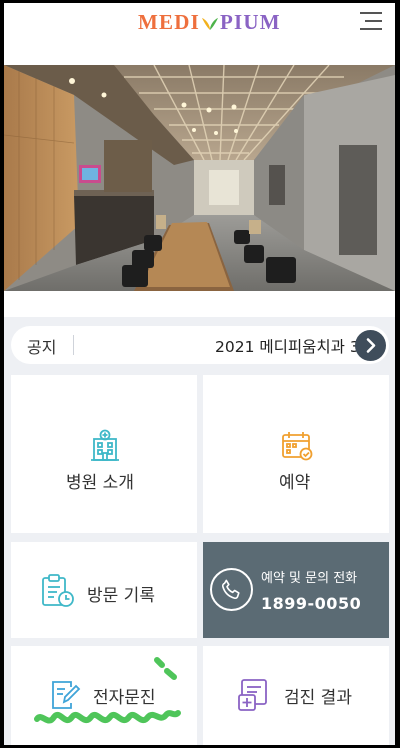 Image resolution: width=400 pixels, height=748 pixels. I want to click on calendar-check-icon, so click(297, 446).